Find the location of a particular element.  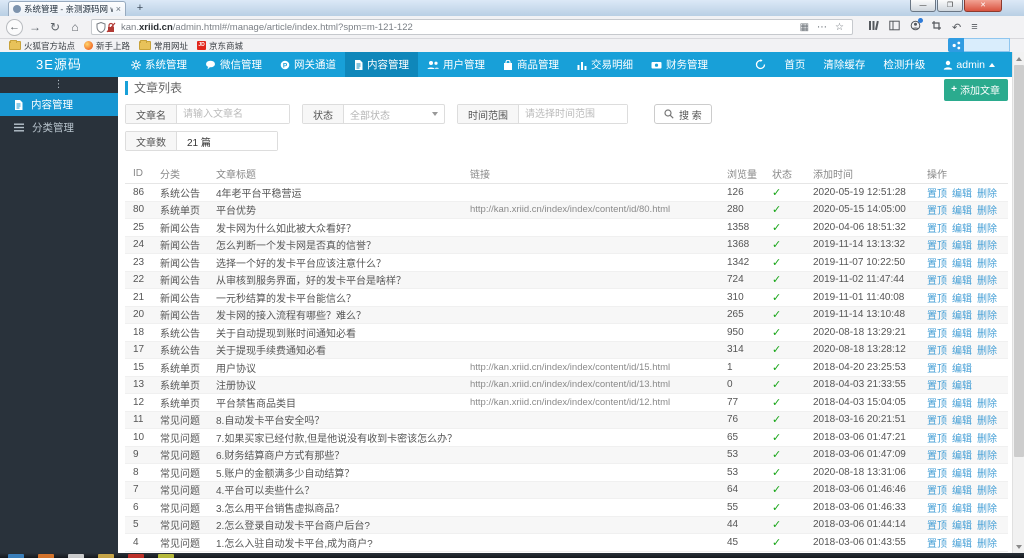

nav-item-wechat: 微信管理 is located at coordinates (233, 64).